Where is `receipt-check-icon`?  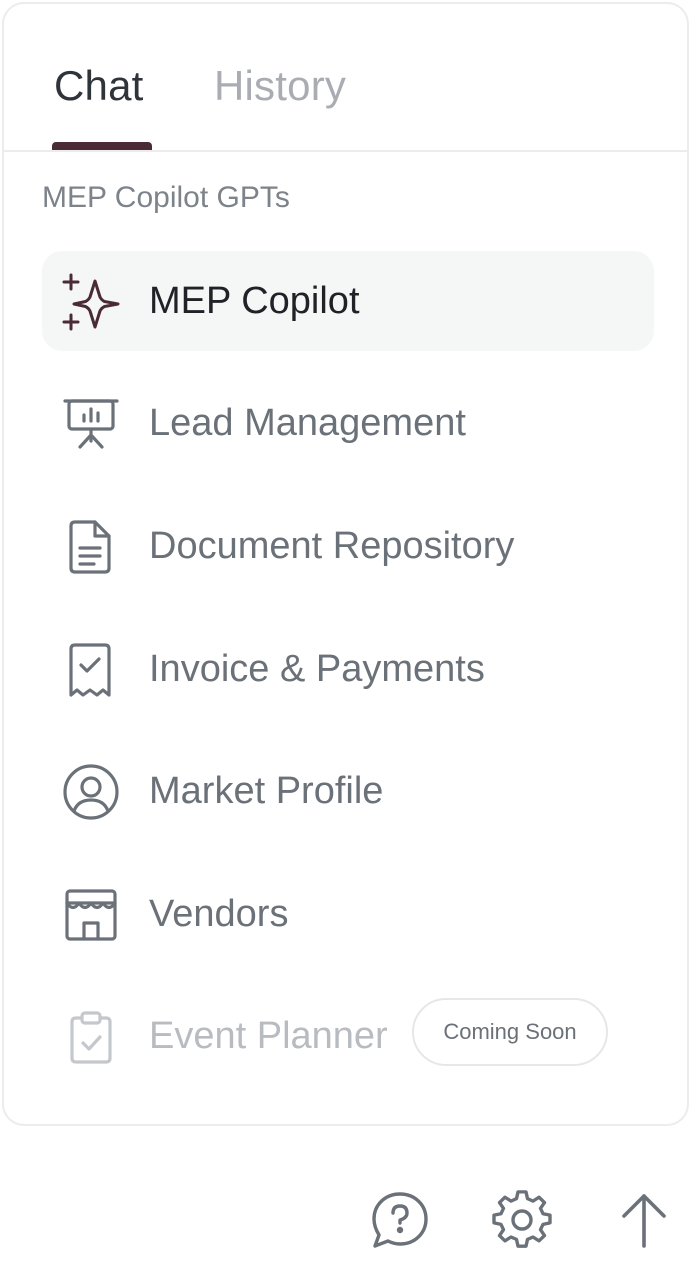
receipt-check-icon is located at coordinates (91, 670).